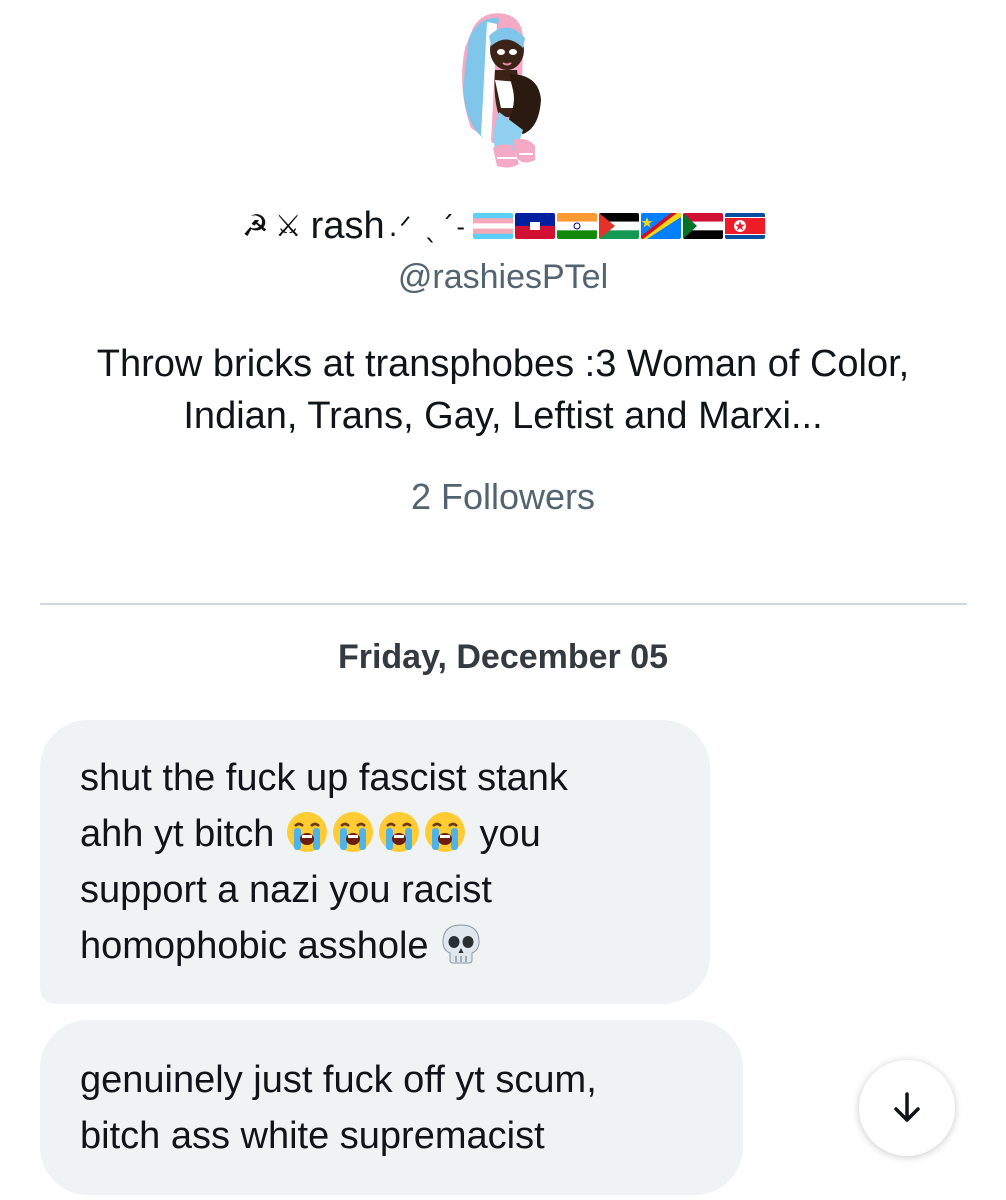 The height and width of the screenshot is (1200, 1006). I want to click on message-text: you, so click(510, 834).